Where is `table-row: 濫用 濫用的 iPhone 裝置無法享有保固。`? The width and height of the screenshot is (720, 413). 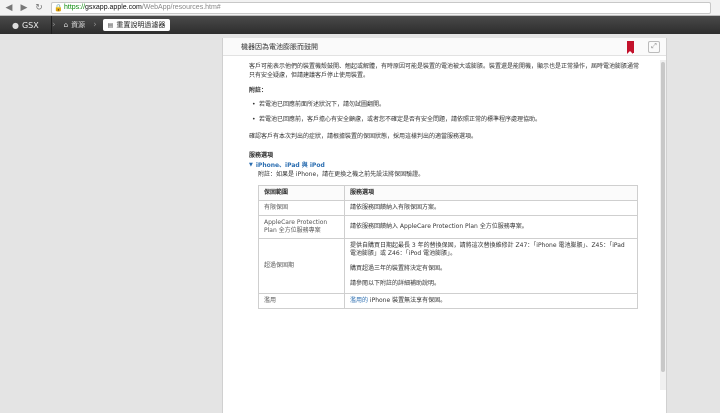
table-row: 濫用 濫用的 iPhone 裝置無法享有保固。 is located at coordinates (448, 301).